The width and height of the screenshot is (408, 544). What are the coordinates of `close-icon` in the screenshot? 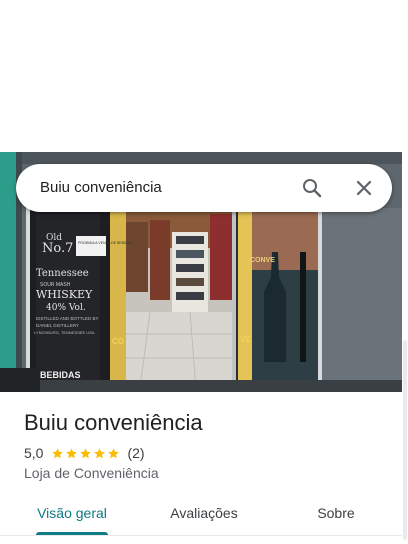 It's located at (364, 188).